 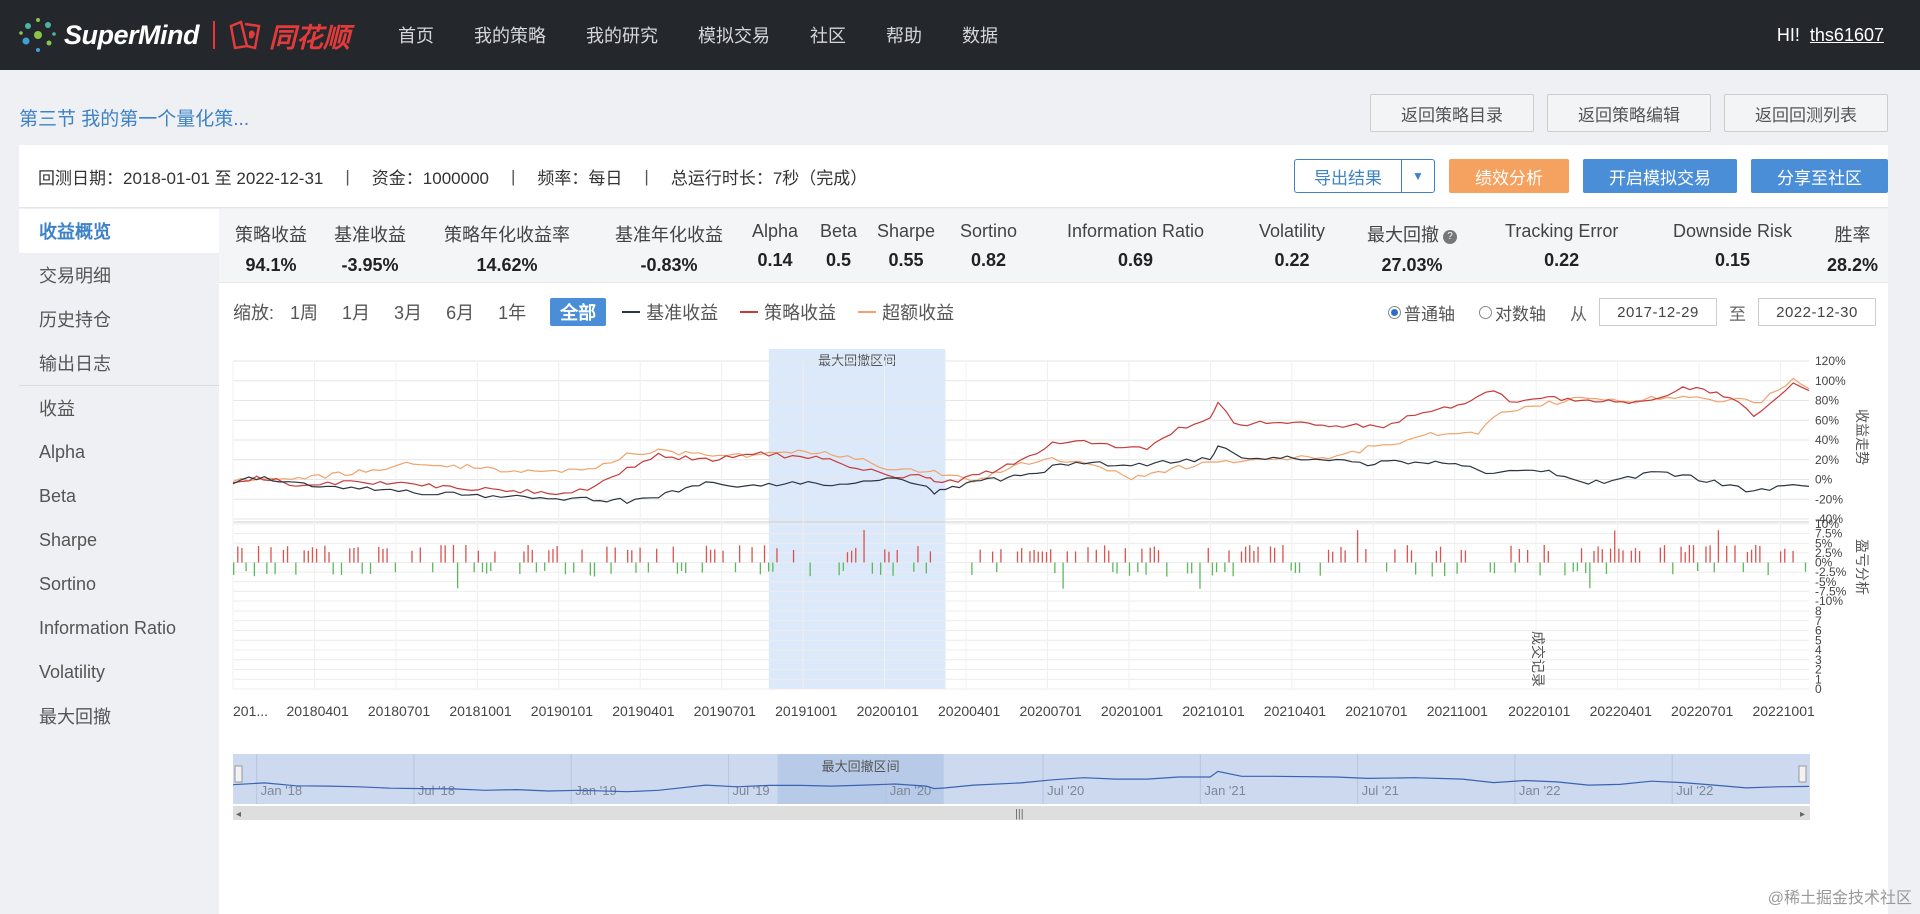 I want to click on username-link: ths61607, so click(x=1847, y=35).